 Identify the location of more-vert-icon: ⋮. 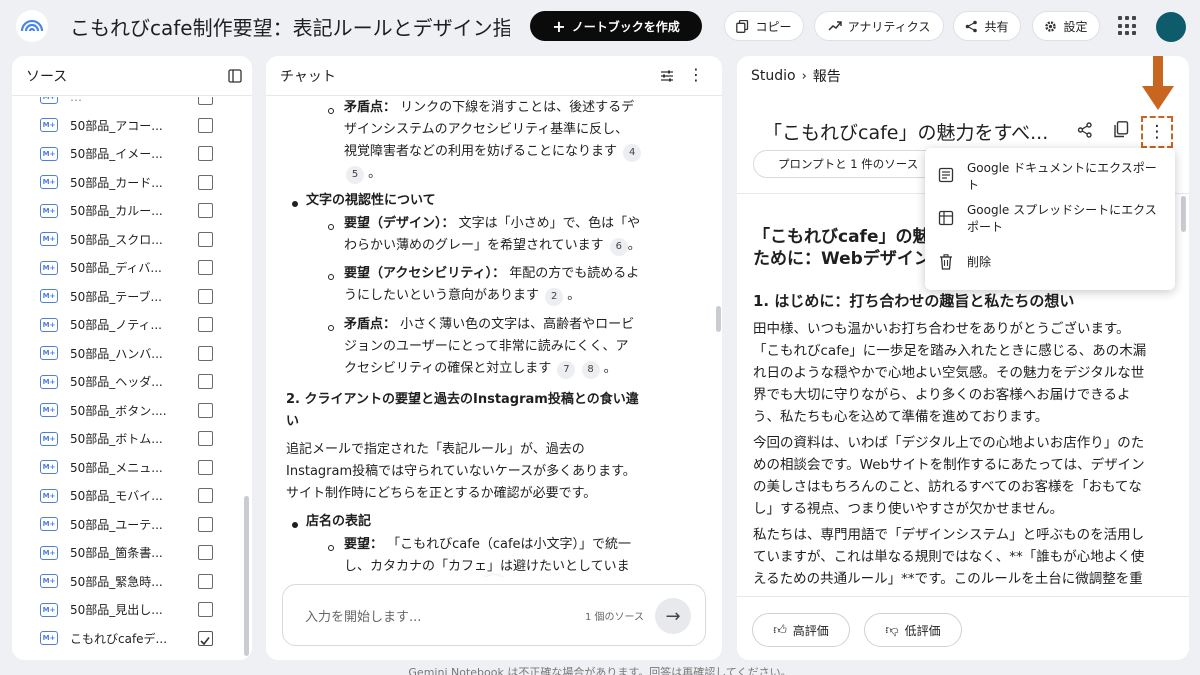
(696, 75).